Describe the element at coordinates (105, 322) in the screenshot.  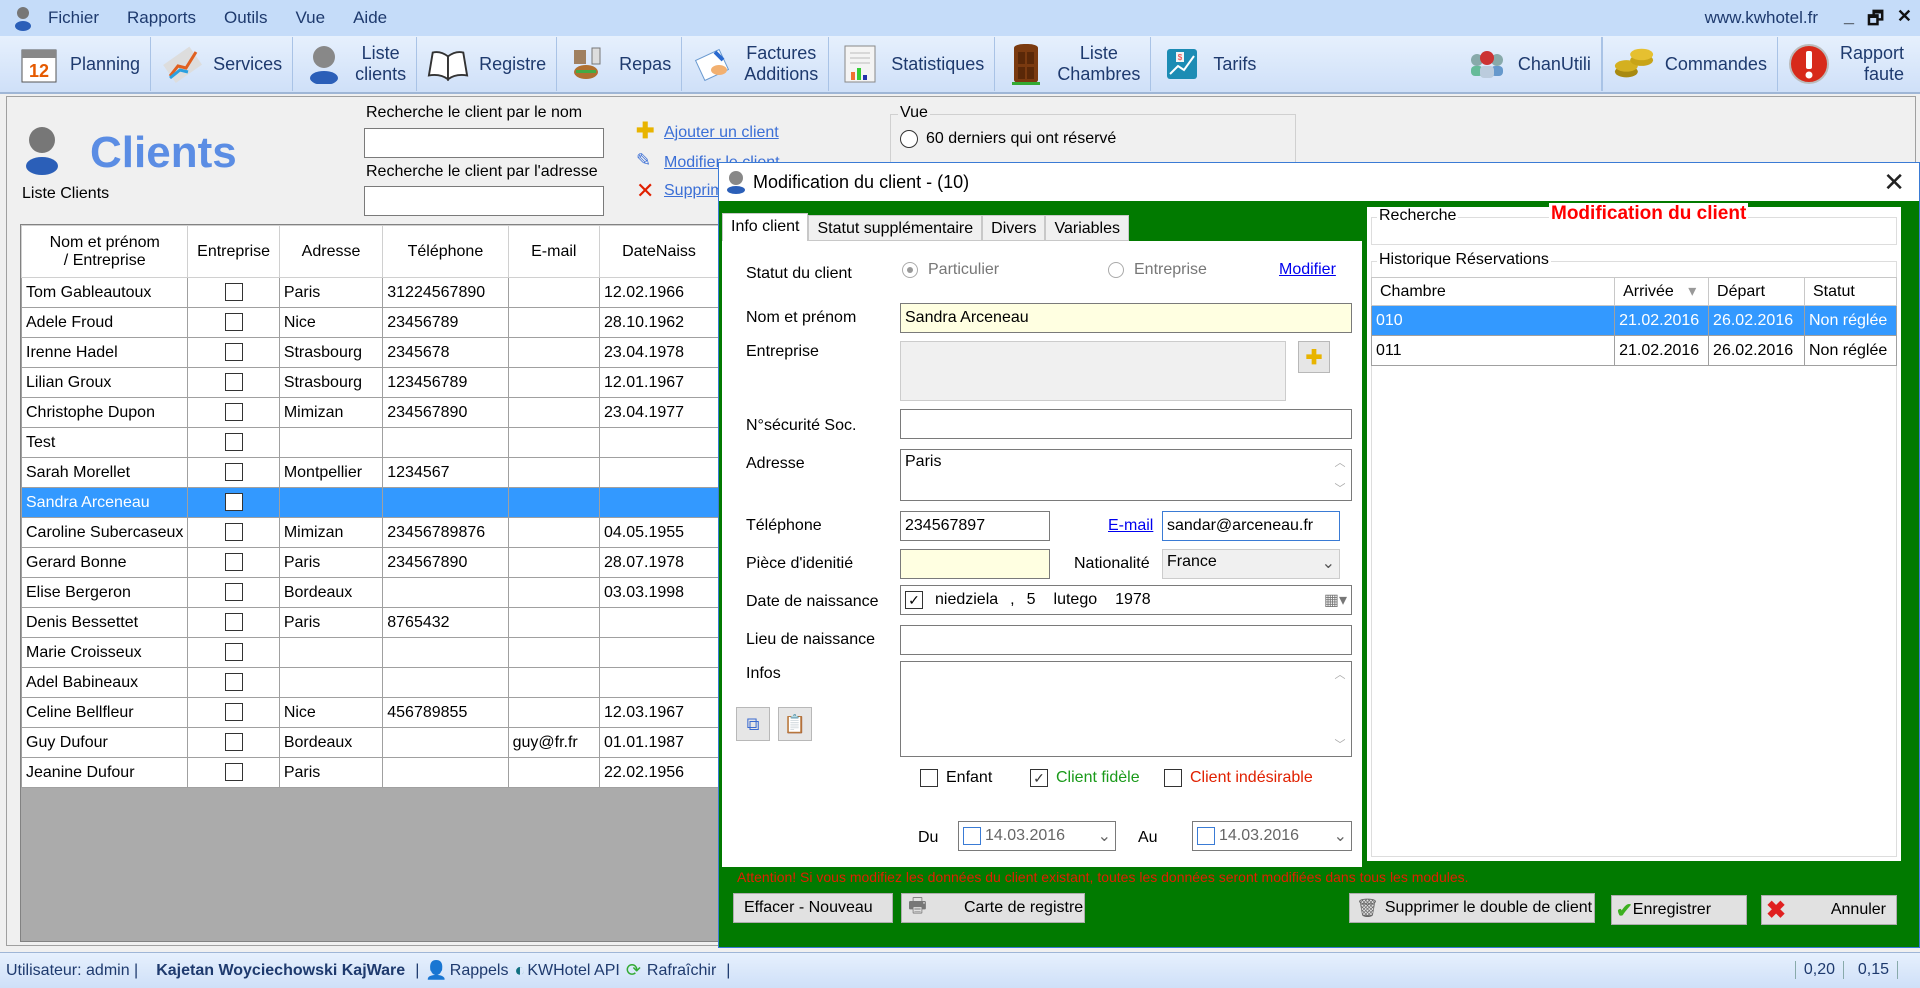
I see `name-cell: Adele Froud` at that location.